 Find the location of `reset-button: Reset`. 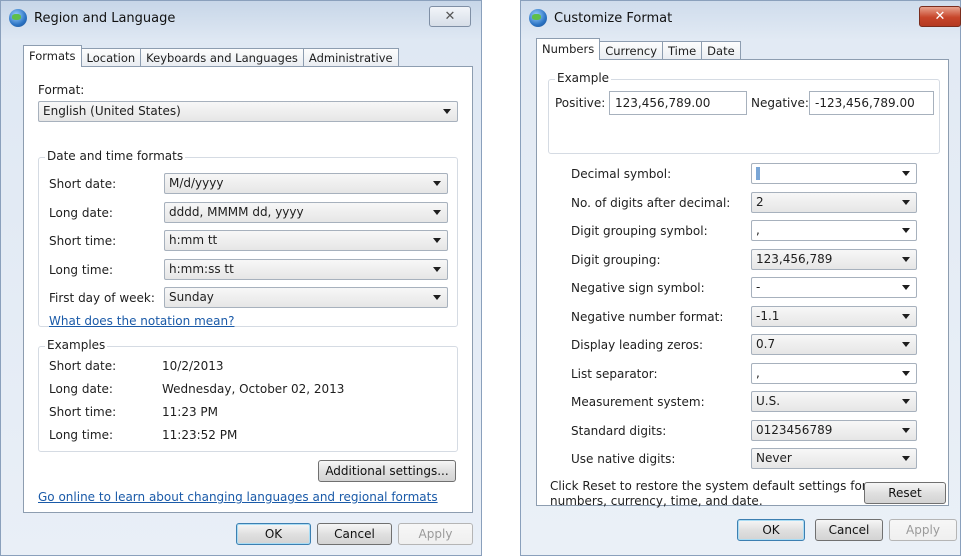

reset-button: Reset is located at coordinates (905, 493).